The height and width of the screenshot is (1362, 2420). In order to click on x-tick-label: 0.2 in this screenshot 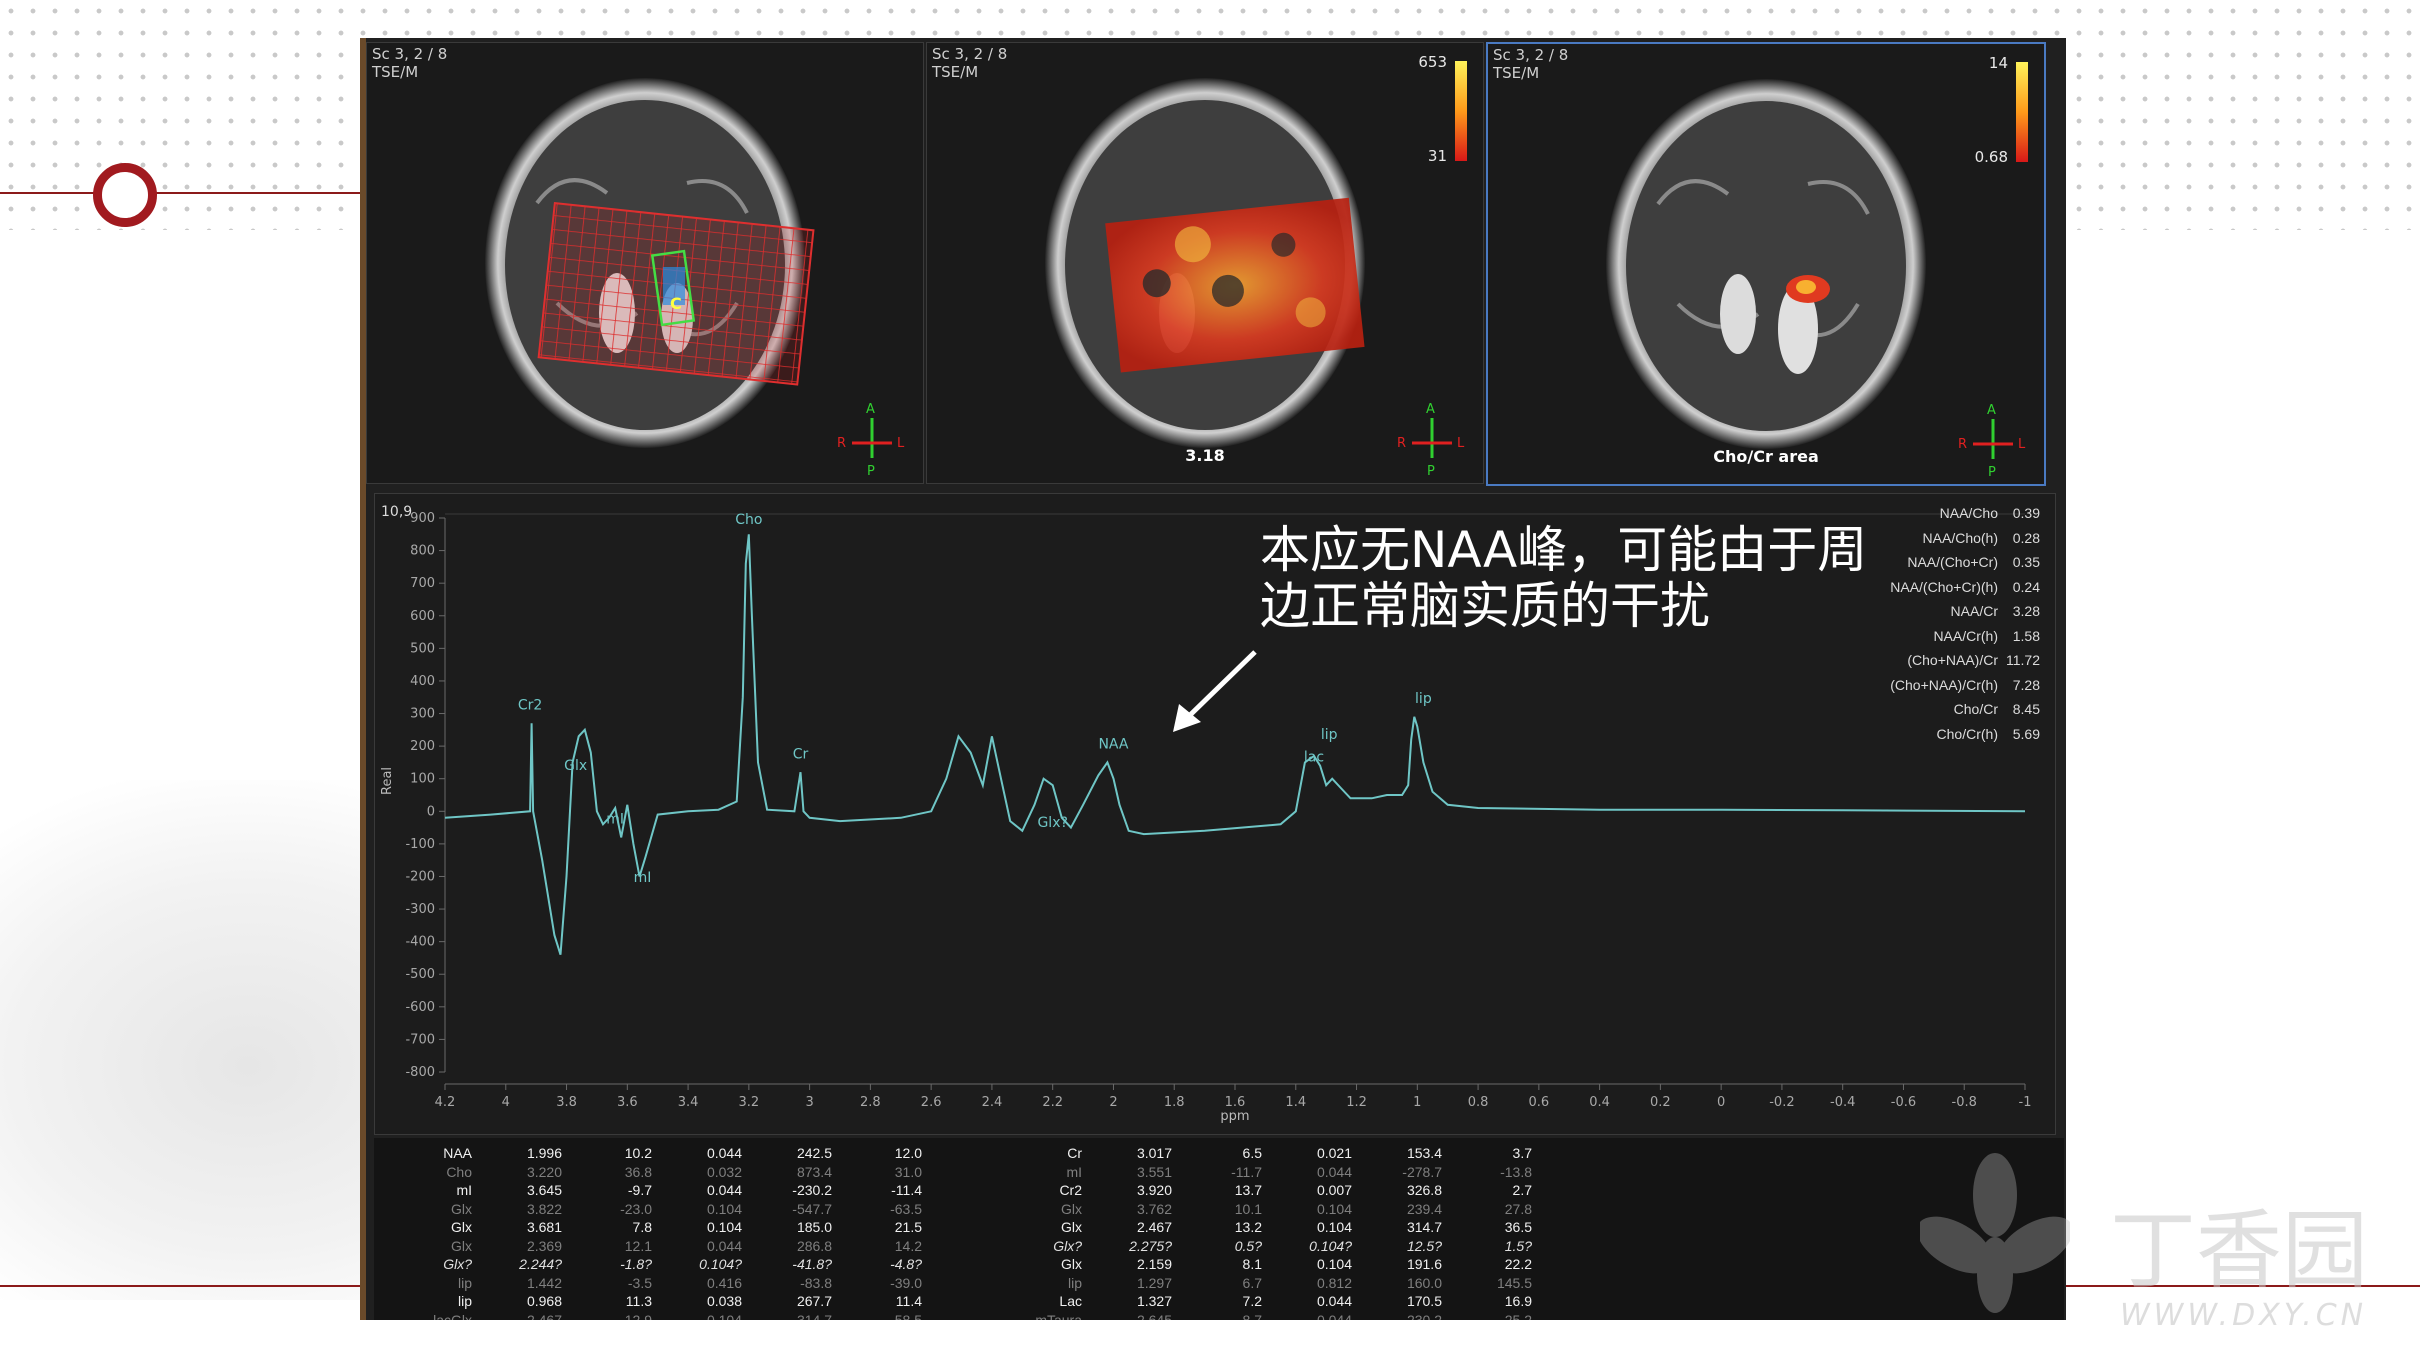, I will do `click(1660, 1102)`.